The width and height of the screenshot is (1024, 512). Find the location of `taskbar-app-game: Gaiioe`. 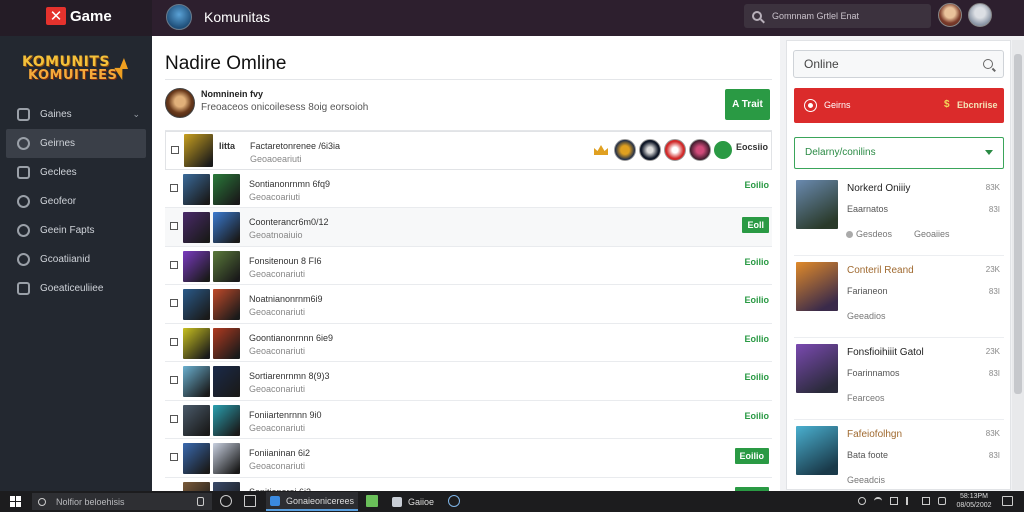

taskbar-app-game: Gaiioe is located at coordinates (418, 501).